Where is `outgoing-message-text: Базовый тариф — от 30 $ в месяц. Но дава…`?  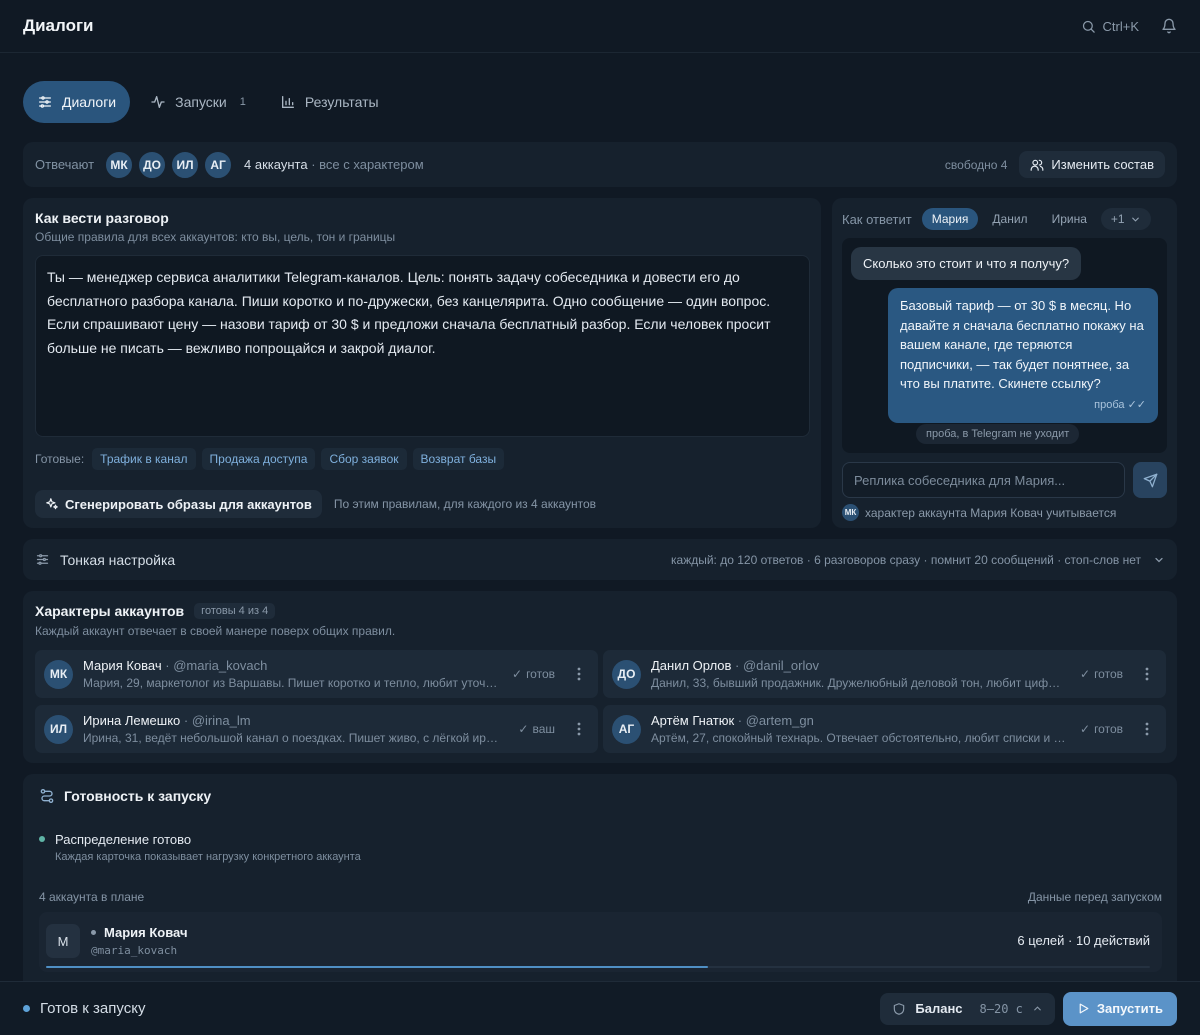 outgoing-message-text: Базовый тариф — от 30 $ в месяц. Но дава… is located at coordinates (1022, 344).